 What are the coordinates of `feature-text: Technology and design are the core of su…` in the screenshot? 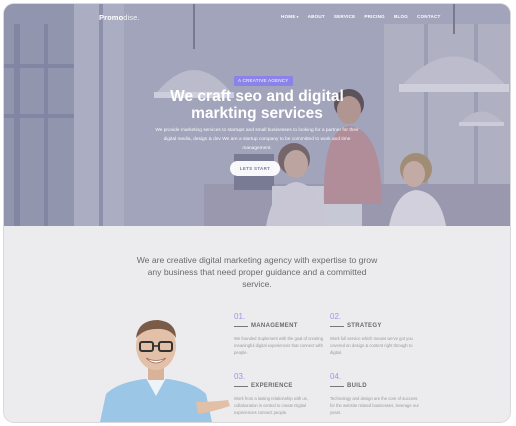 It's located at (374, 405).